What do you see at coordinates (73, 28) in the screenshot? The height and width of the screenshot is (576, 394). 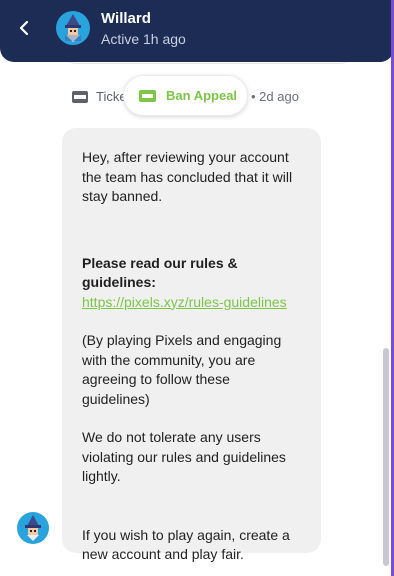 I see `avatar` at bounding box center [73, 28].